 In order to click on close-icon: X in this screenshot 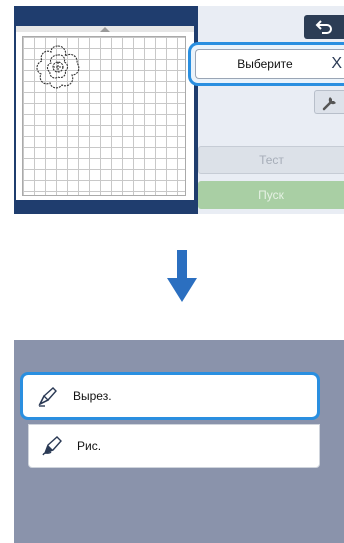, I will do `click(336, 63)`.